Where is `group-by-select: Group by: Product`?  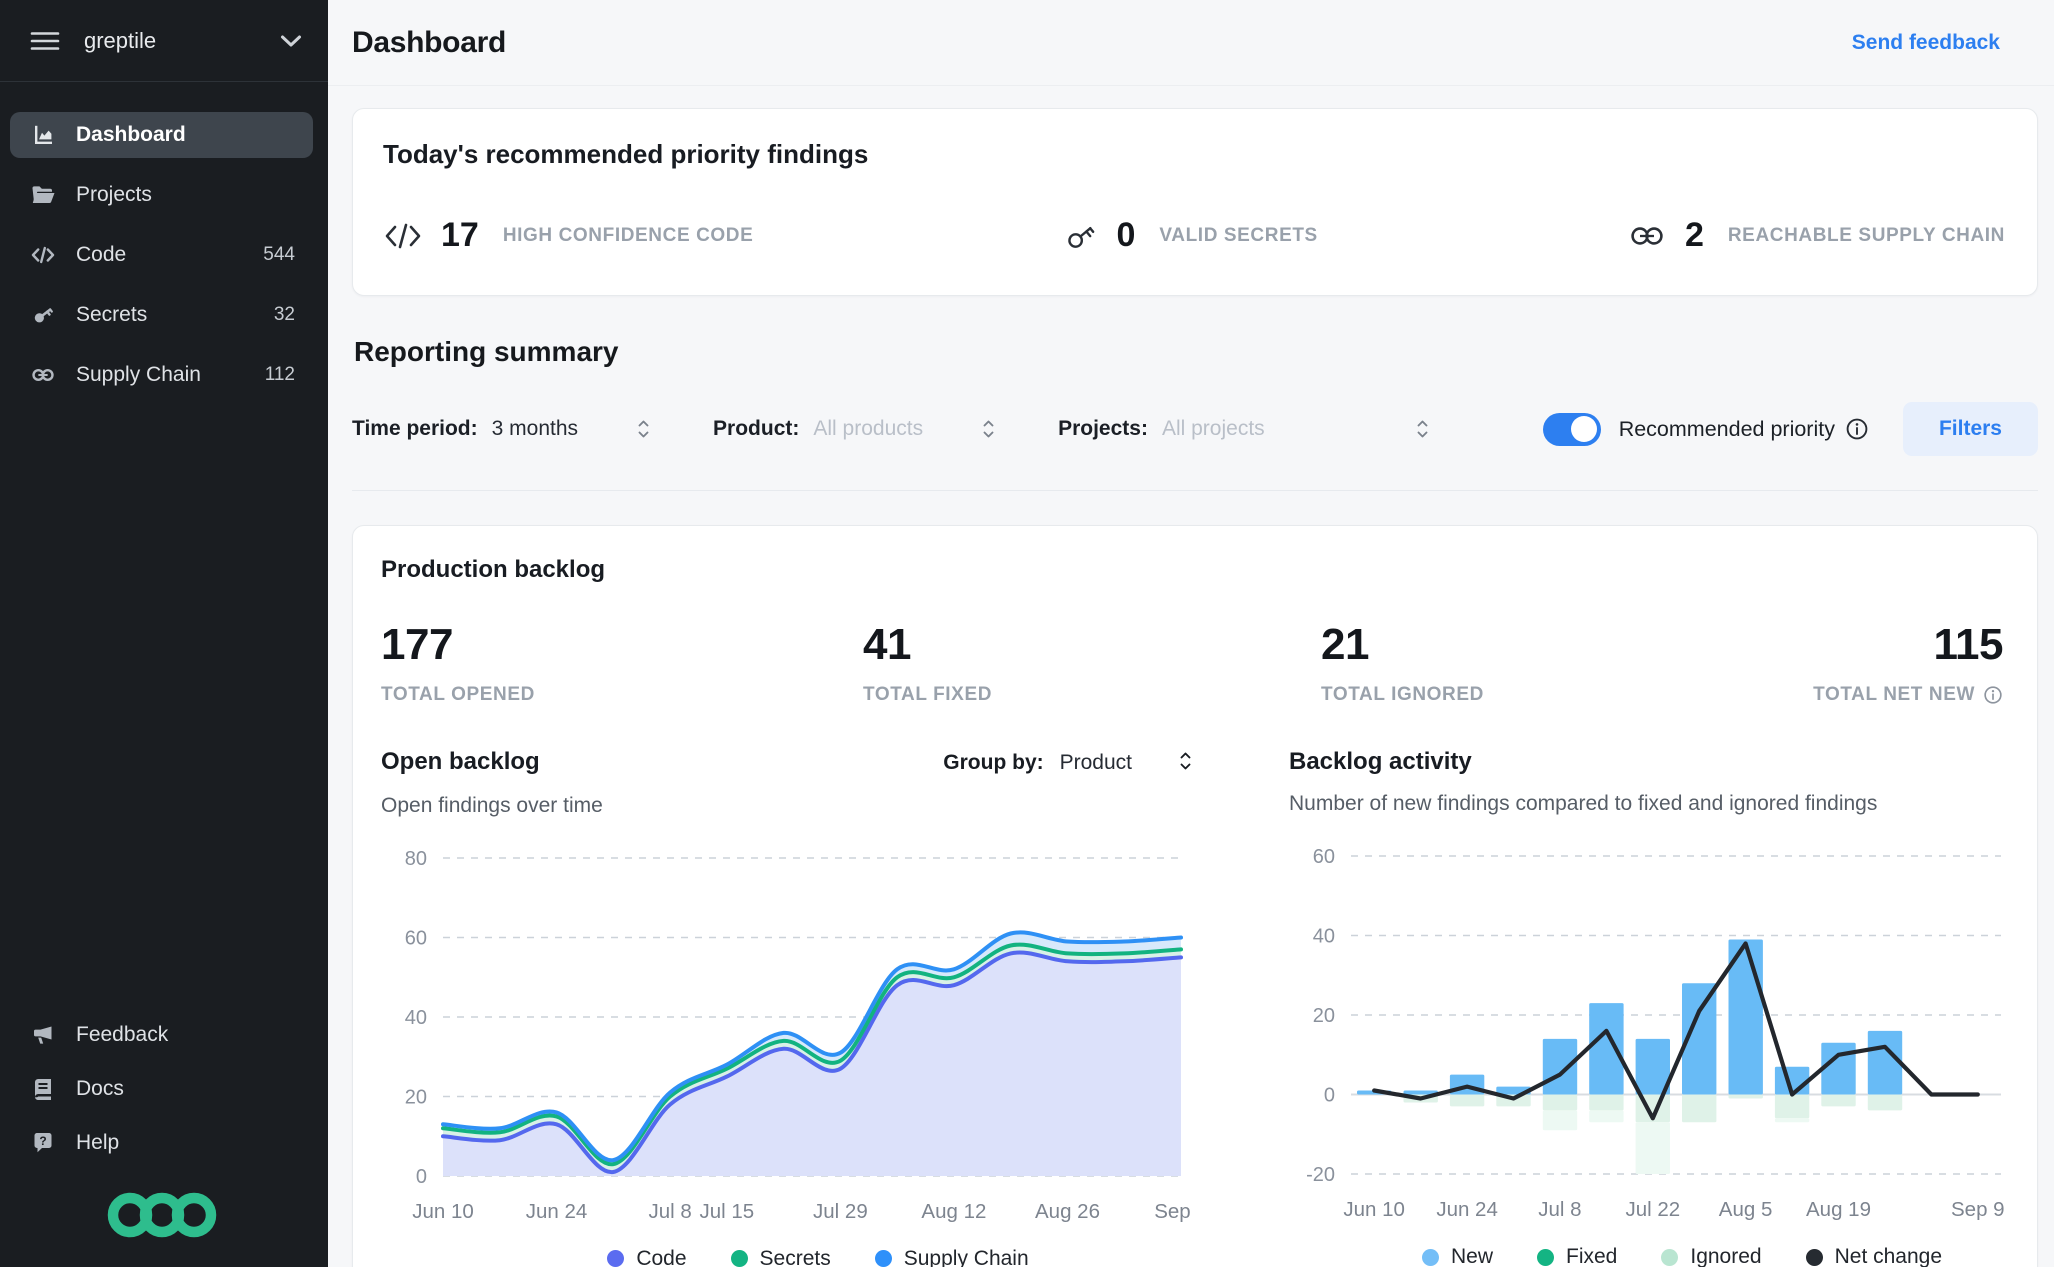
group-by-select: Group by: Product is located at coordinates (1068, 763).